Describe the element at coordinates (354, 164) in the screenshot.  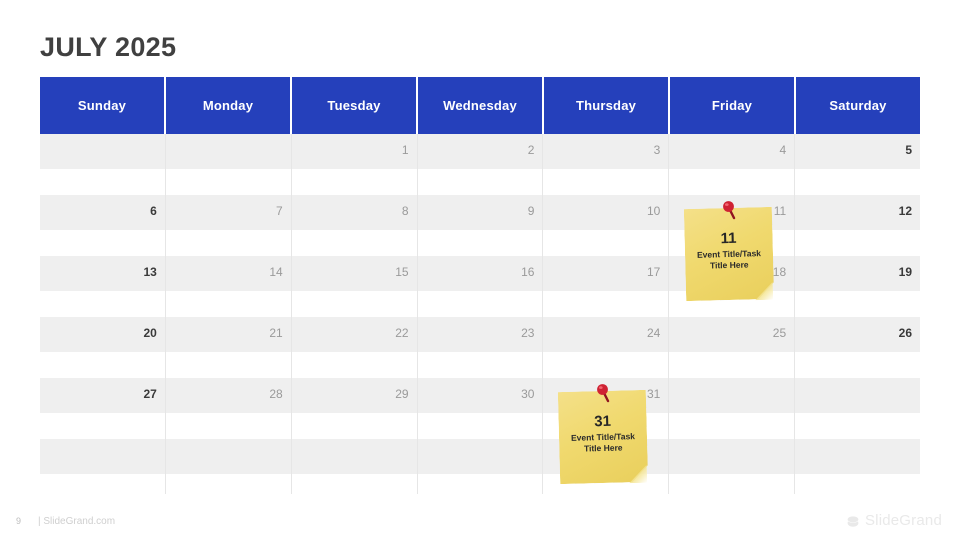
I see `day-cell: 1` at that location.